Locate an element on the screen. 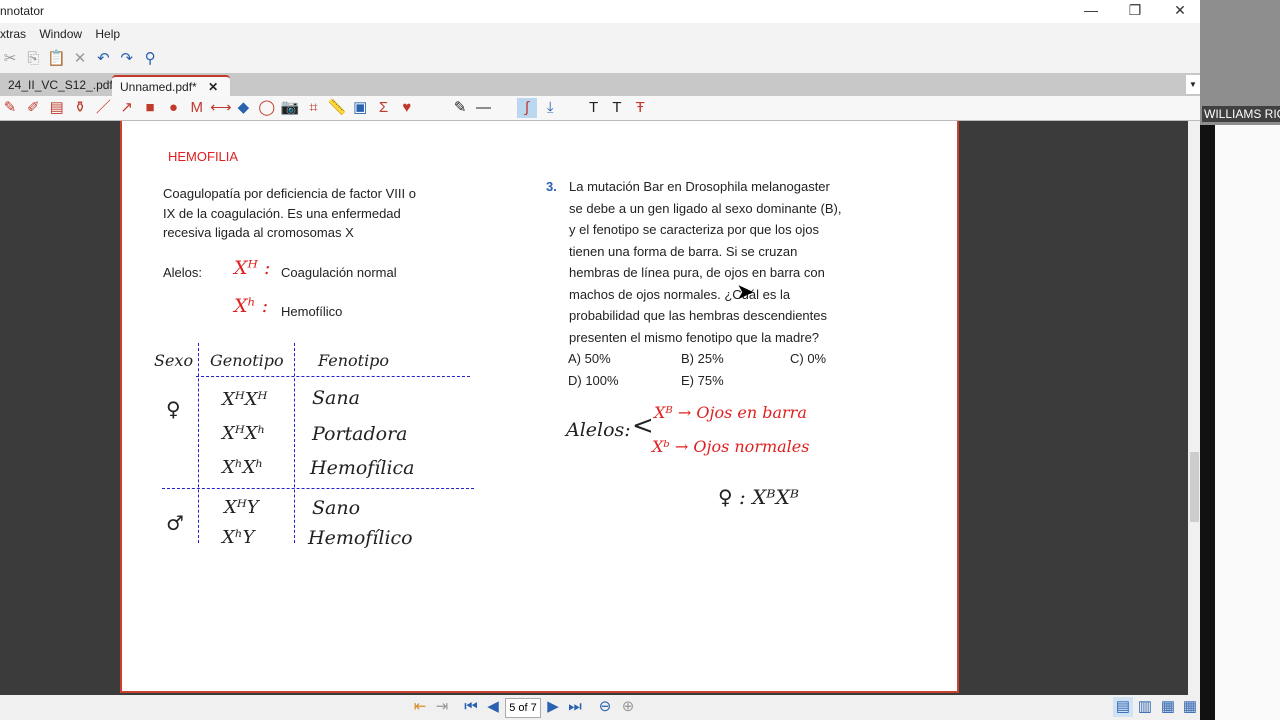 The width and height of the screenshot is (1280, 720). allele2-symbol: Xʰ : is located at coordinates (251, 306).